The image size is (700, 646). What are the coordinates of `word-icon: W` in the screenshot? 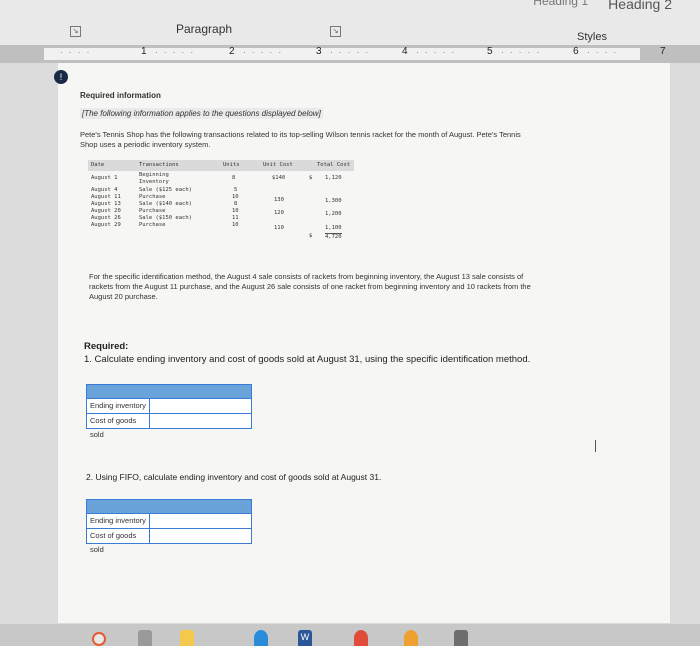 It's located at (305, 638).